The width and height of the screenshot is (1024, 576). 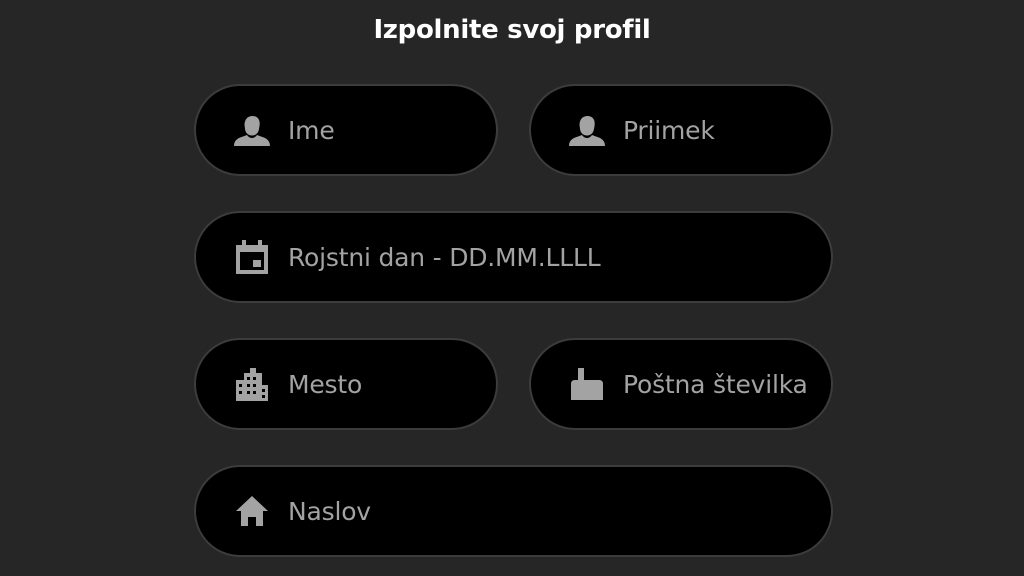 I want to click on city-icon, so click(x=252, y=384).